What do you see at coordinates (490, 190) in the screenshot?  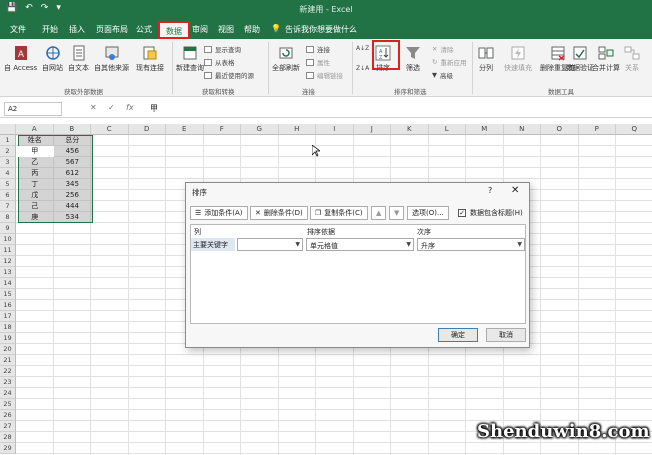 I see `help-icon: ?` at bounding box center [490, 190].